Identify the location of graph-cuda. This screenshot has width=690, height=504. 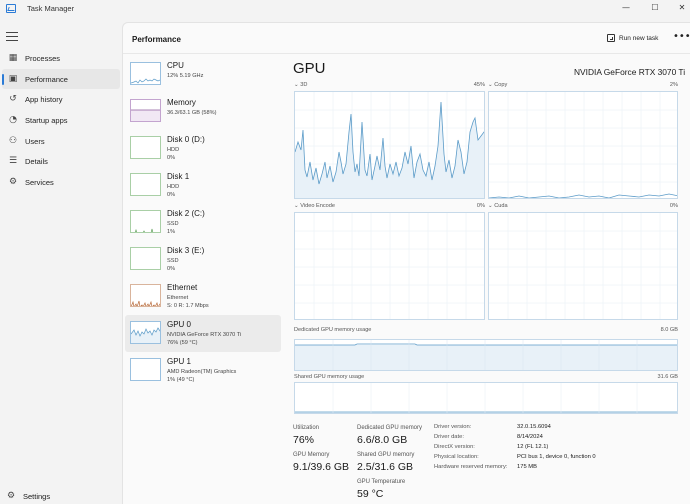
(583, 266).